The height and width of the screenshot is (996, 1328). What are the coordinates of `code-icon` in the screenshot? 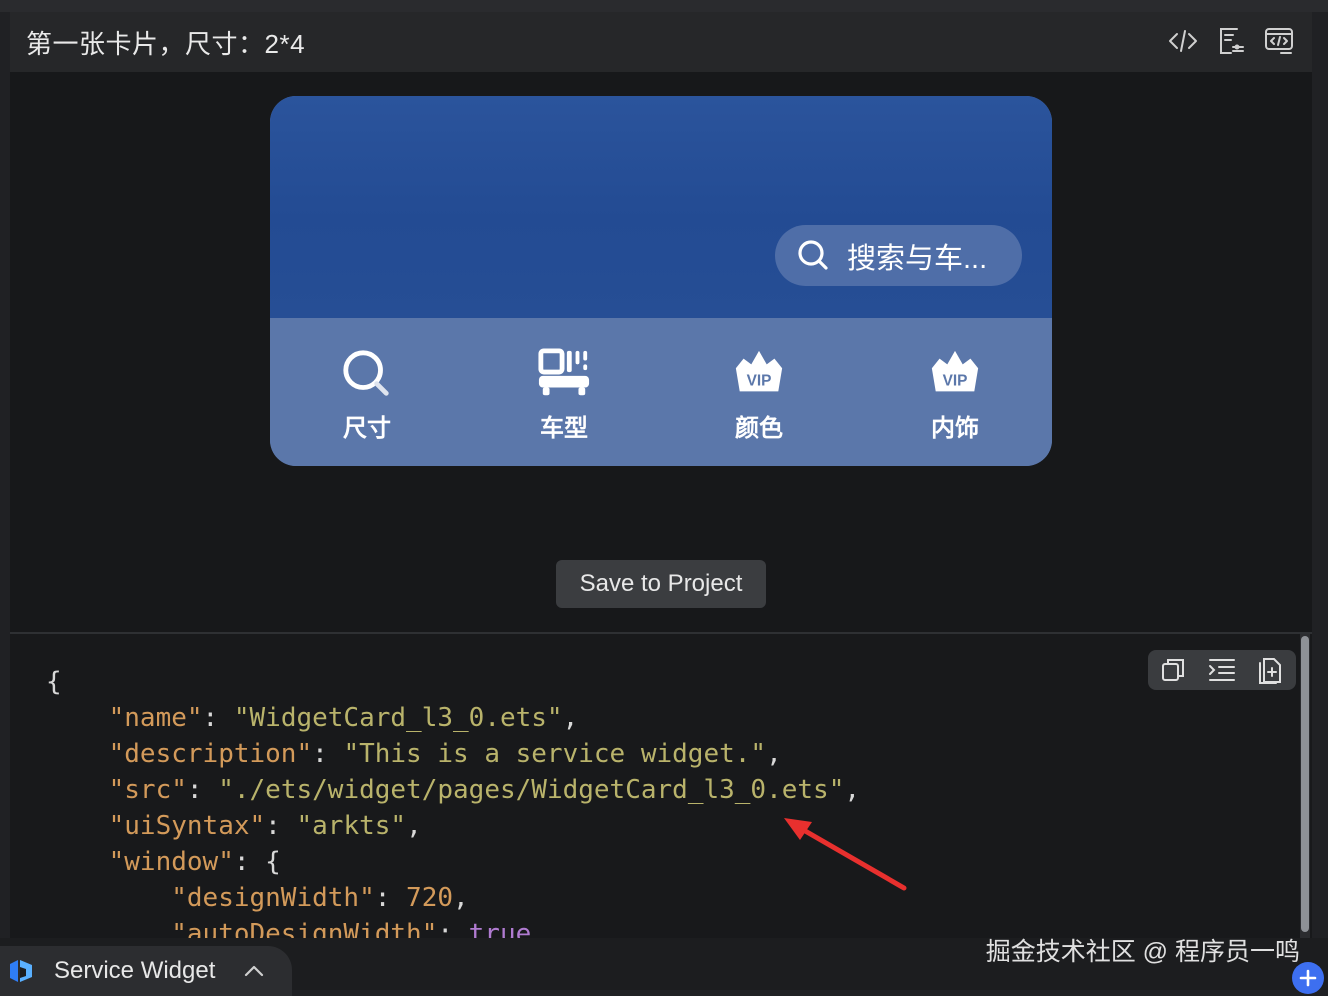 It's located at (1183, 41).